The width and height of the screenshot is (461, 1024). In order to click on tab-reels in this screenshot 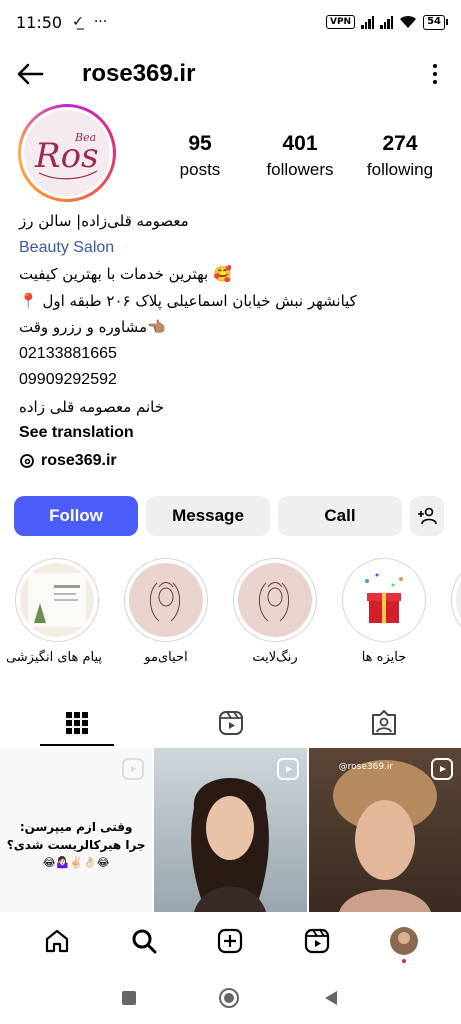, I will do `click(231, 723)`.